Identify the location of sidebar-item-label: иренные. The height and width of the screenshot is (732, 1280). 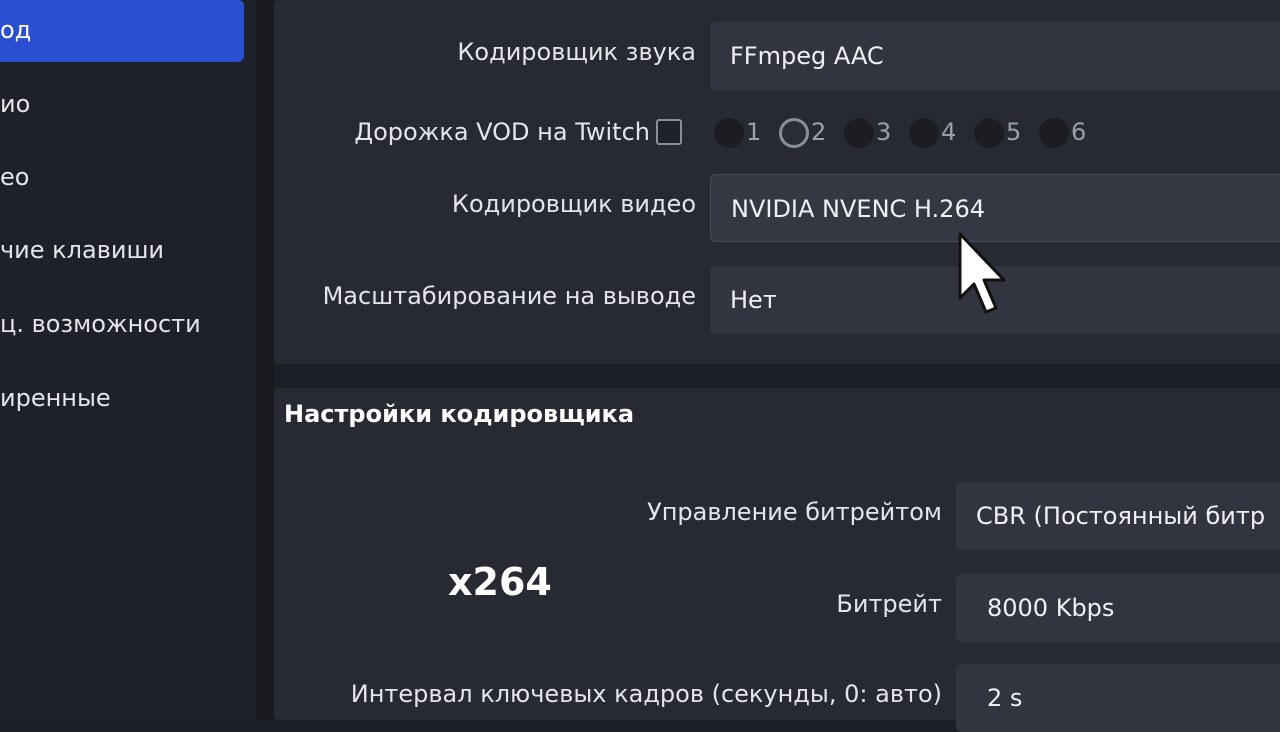
(55, 398).